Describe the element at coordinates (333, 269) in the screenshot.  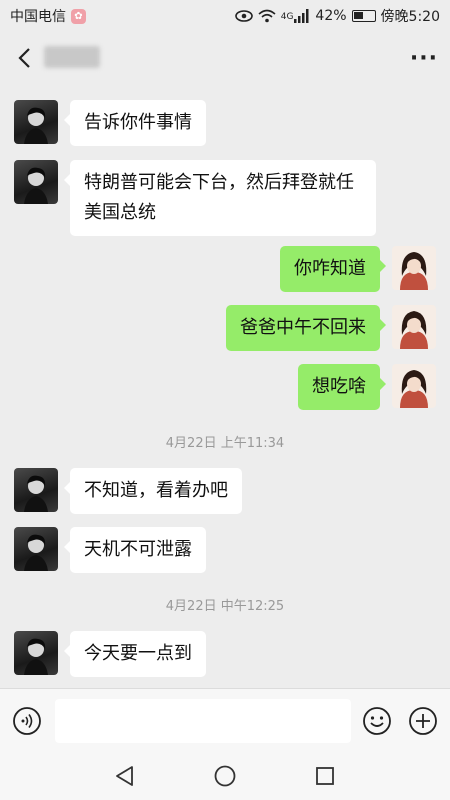
I see `sent-message-bubble: 你咋知道` at that location.